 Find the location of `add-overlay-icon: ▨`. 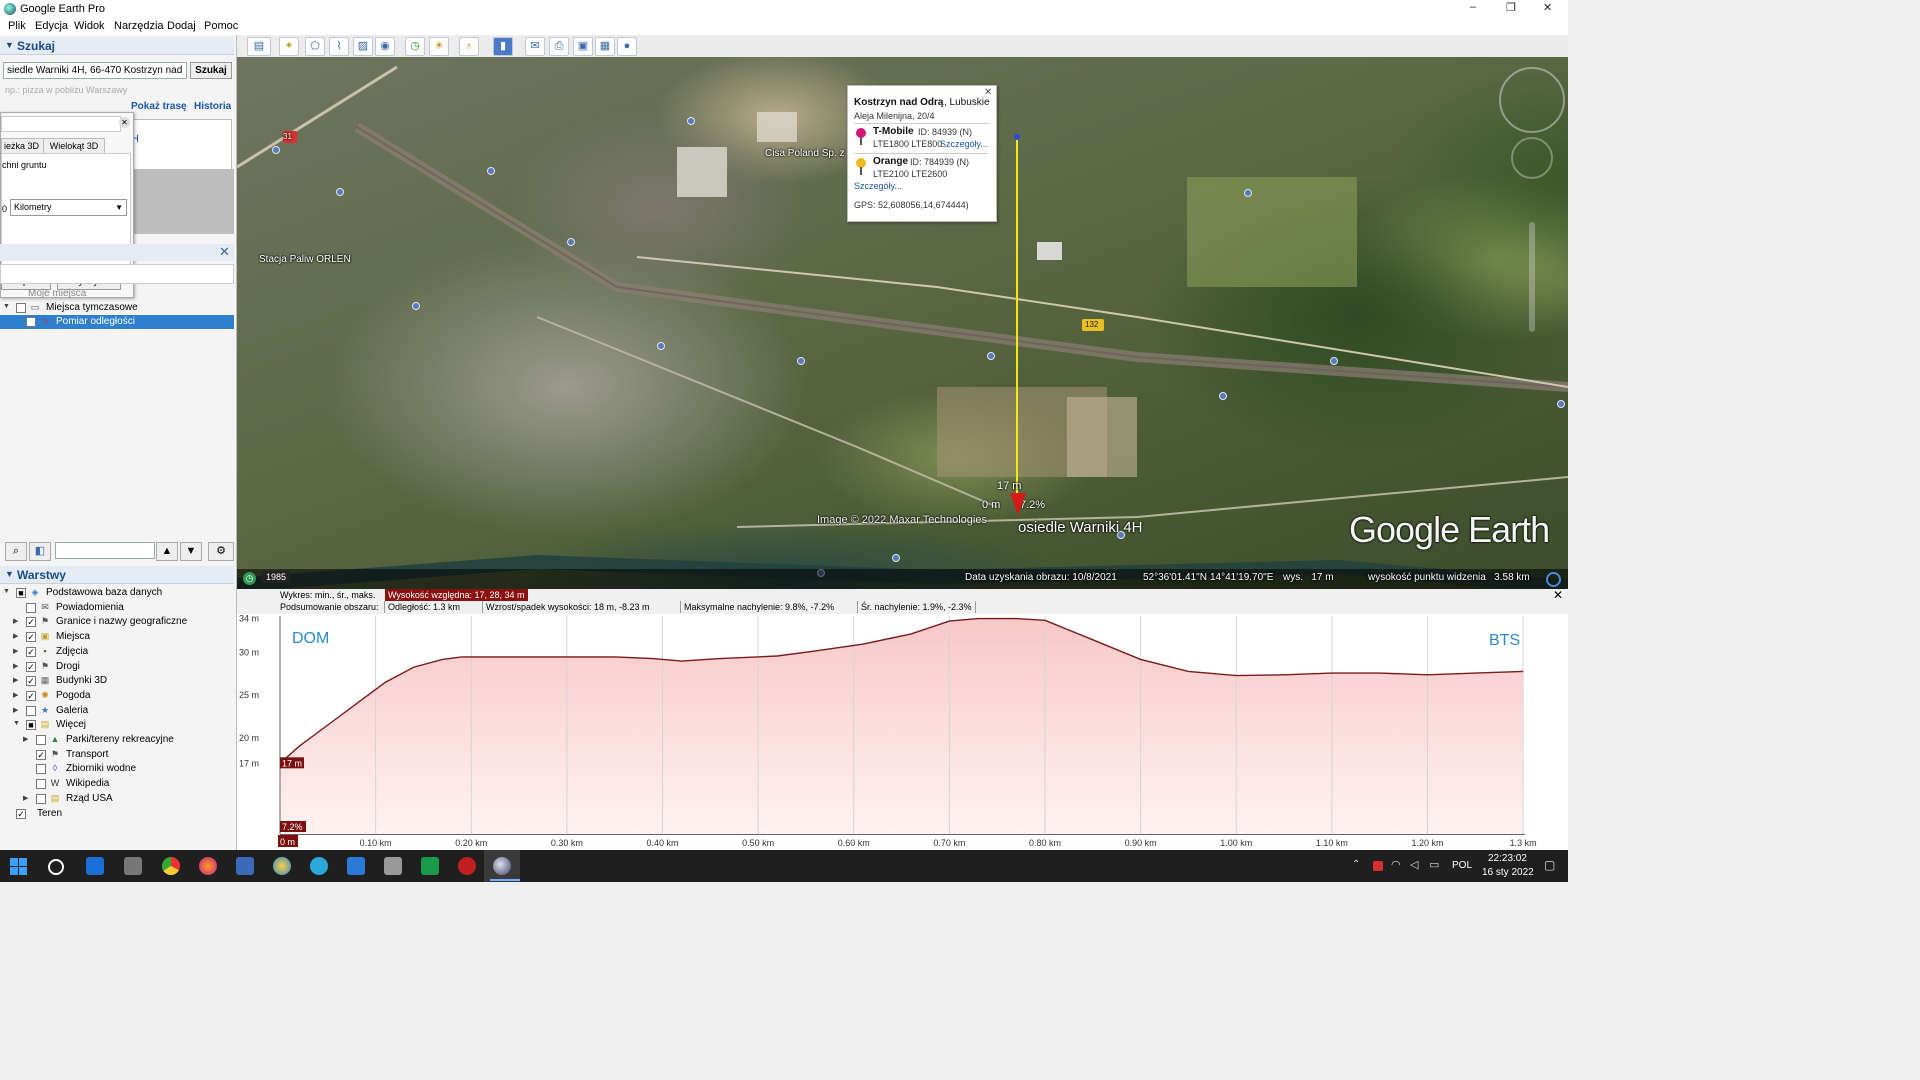

add-overlay-icon: ▨ is located at coordinates (363, 46).